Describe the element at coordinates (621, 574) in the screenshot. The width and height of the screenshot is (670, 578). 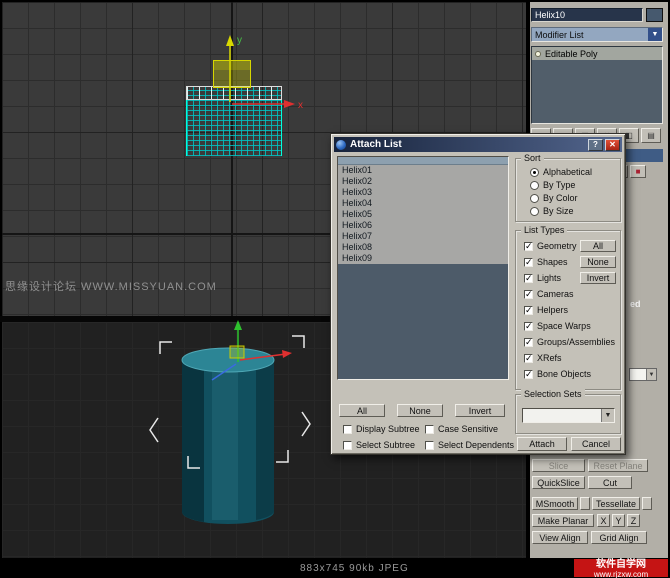
I see `badge-url: www.rjzxw.com` at that location.